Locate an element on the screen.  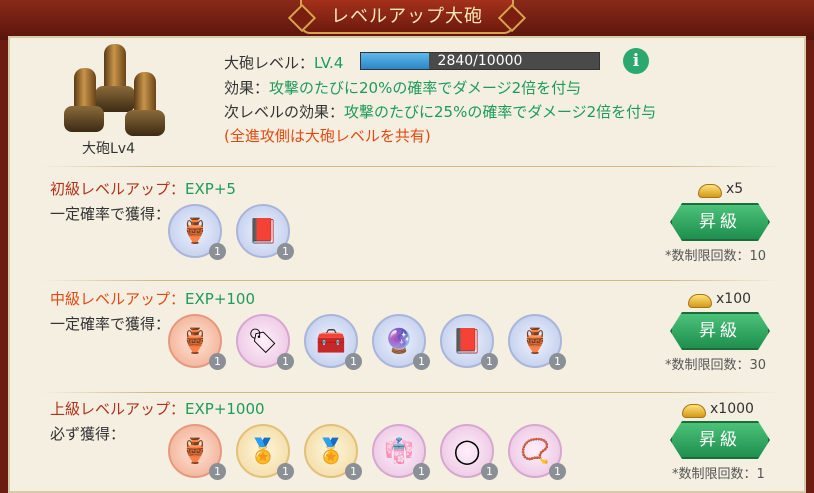
level-label: 大砲レベル： is located at coordinates (269, 63).